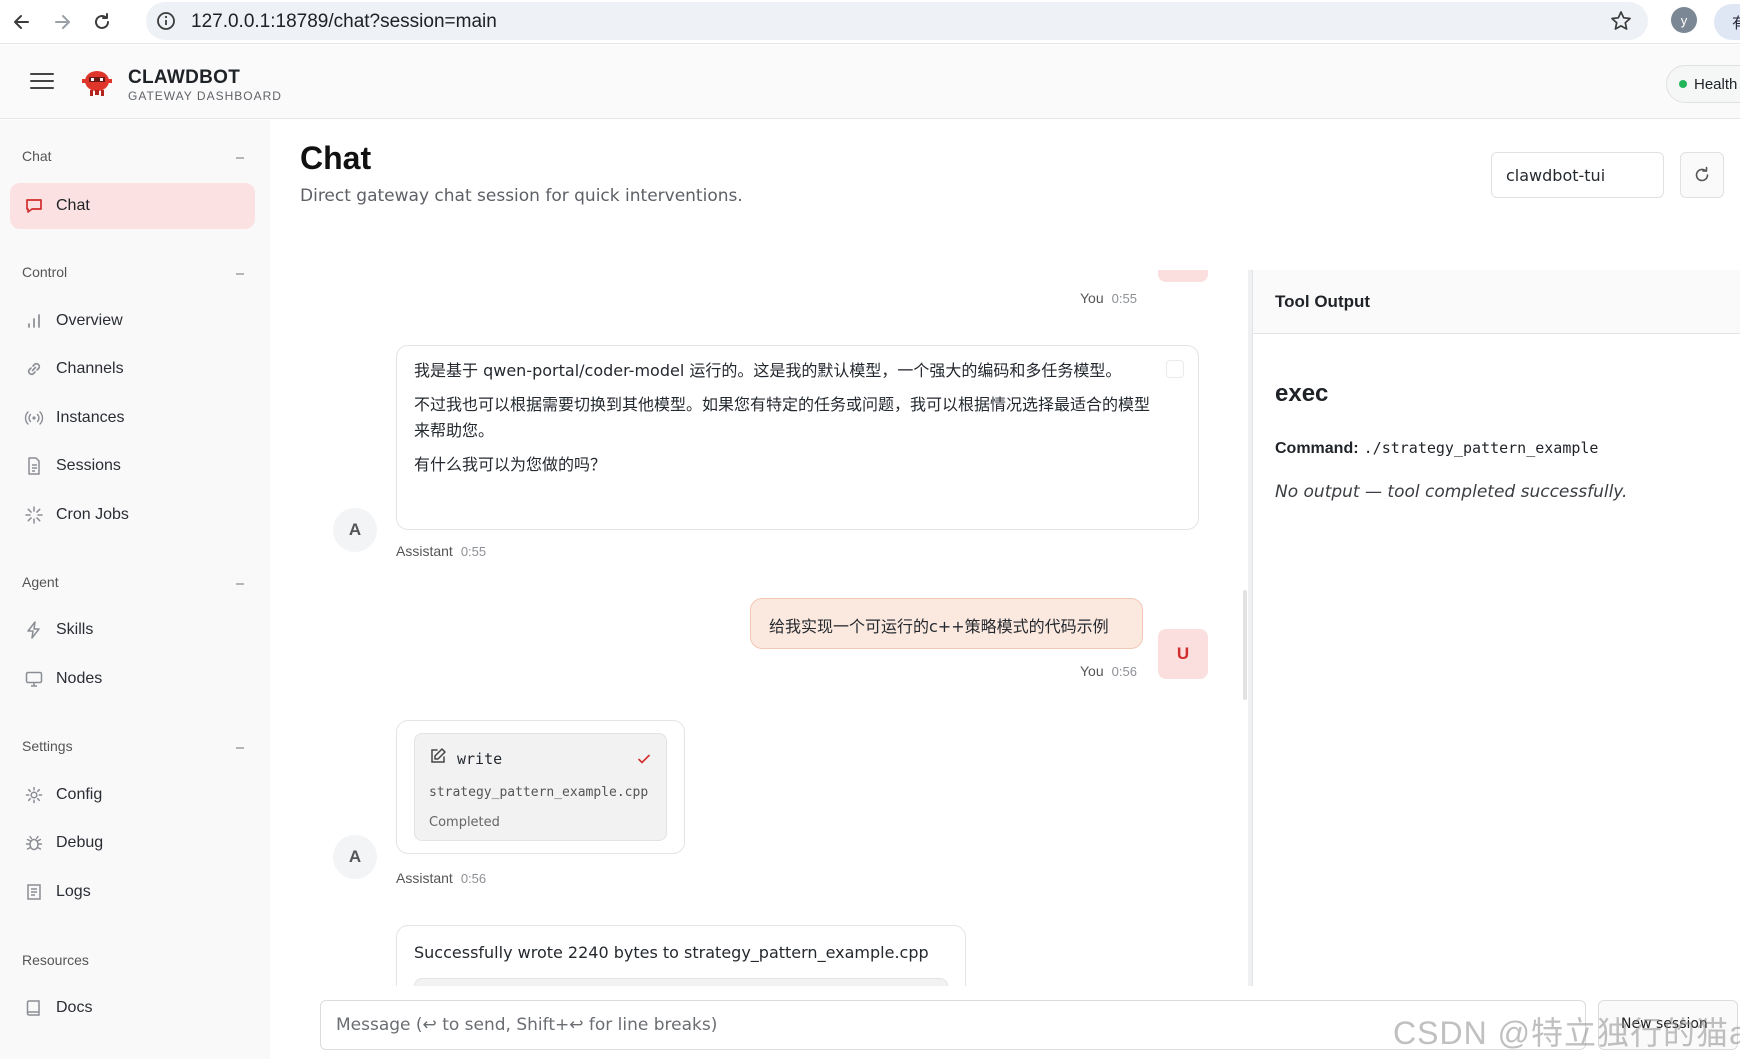 Image resolution: width=1740 pixels, height=1059 pixels. What do you see at coordinates (132, 466) in the screenshot?
I see `sidebar-item-sessions: Sessions` at bounding box center [132, 466].